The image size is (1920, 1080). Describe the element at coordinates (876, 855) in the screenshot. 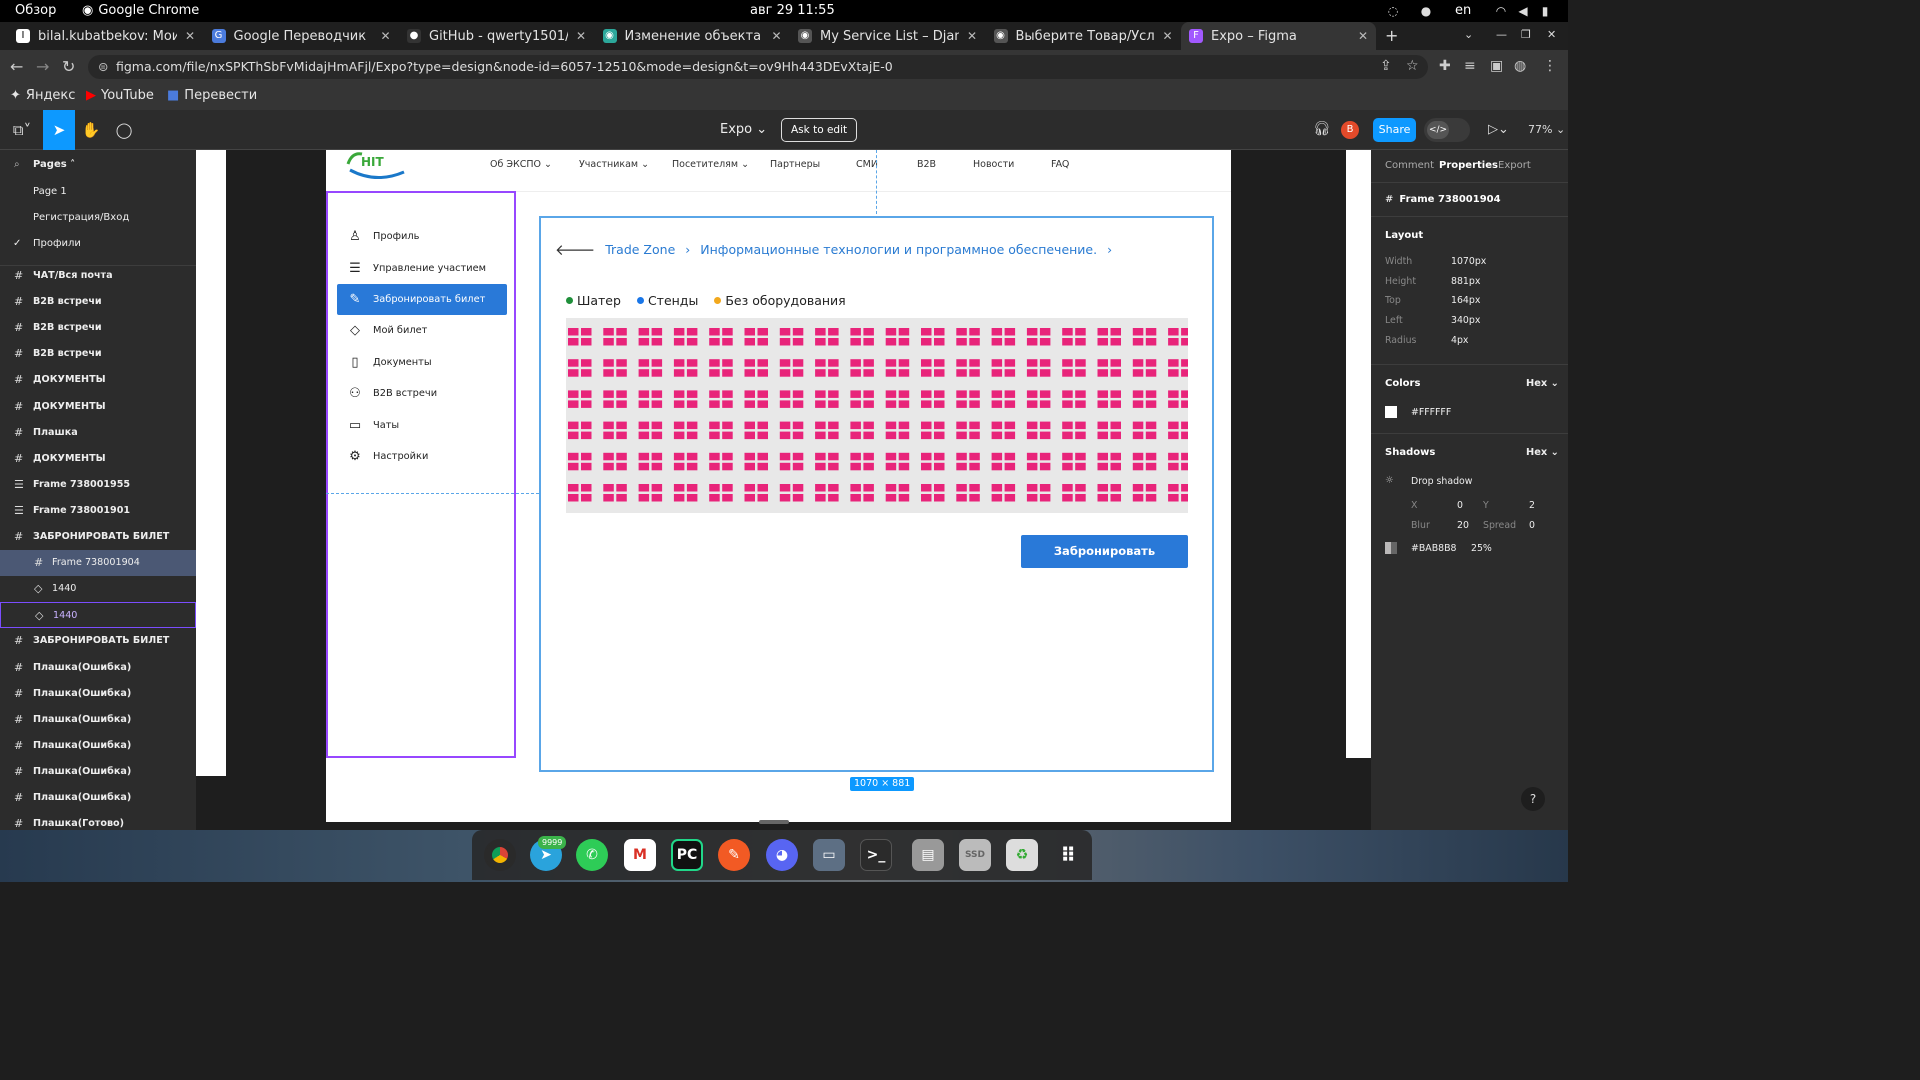

I see `terminal-icon: >_` at that location.